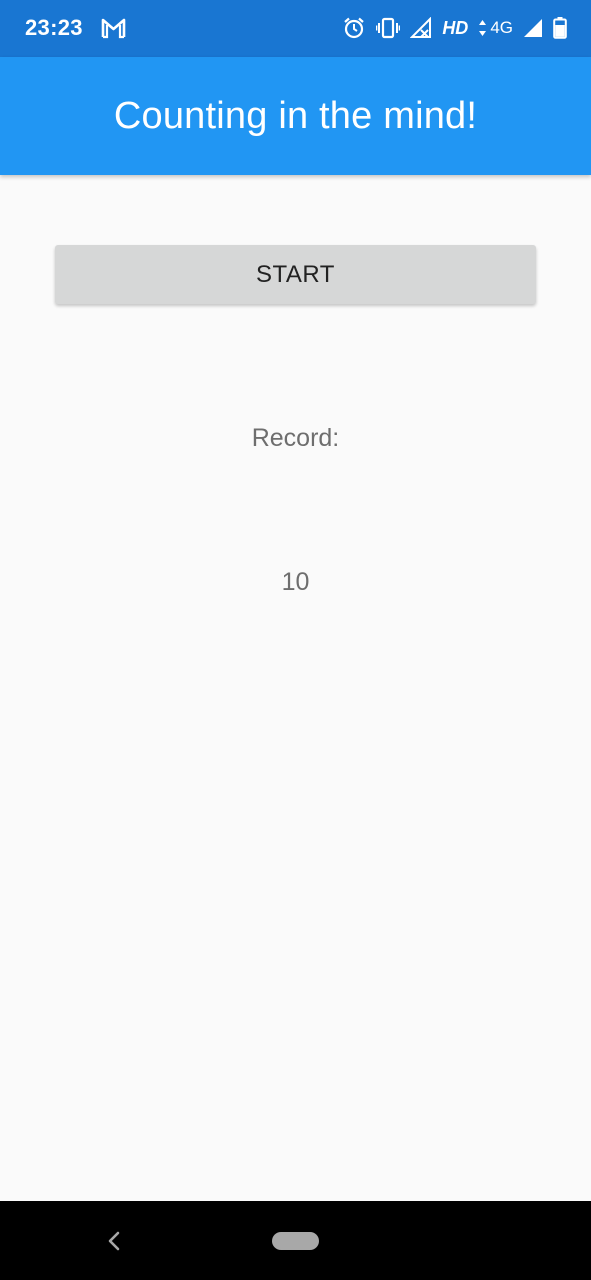  Describe the element at coordinates (295, 28) in the screenshot. I see `status-bar: 23:23 HD 4G` at that location.